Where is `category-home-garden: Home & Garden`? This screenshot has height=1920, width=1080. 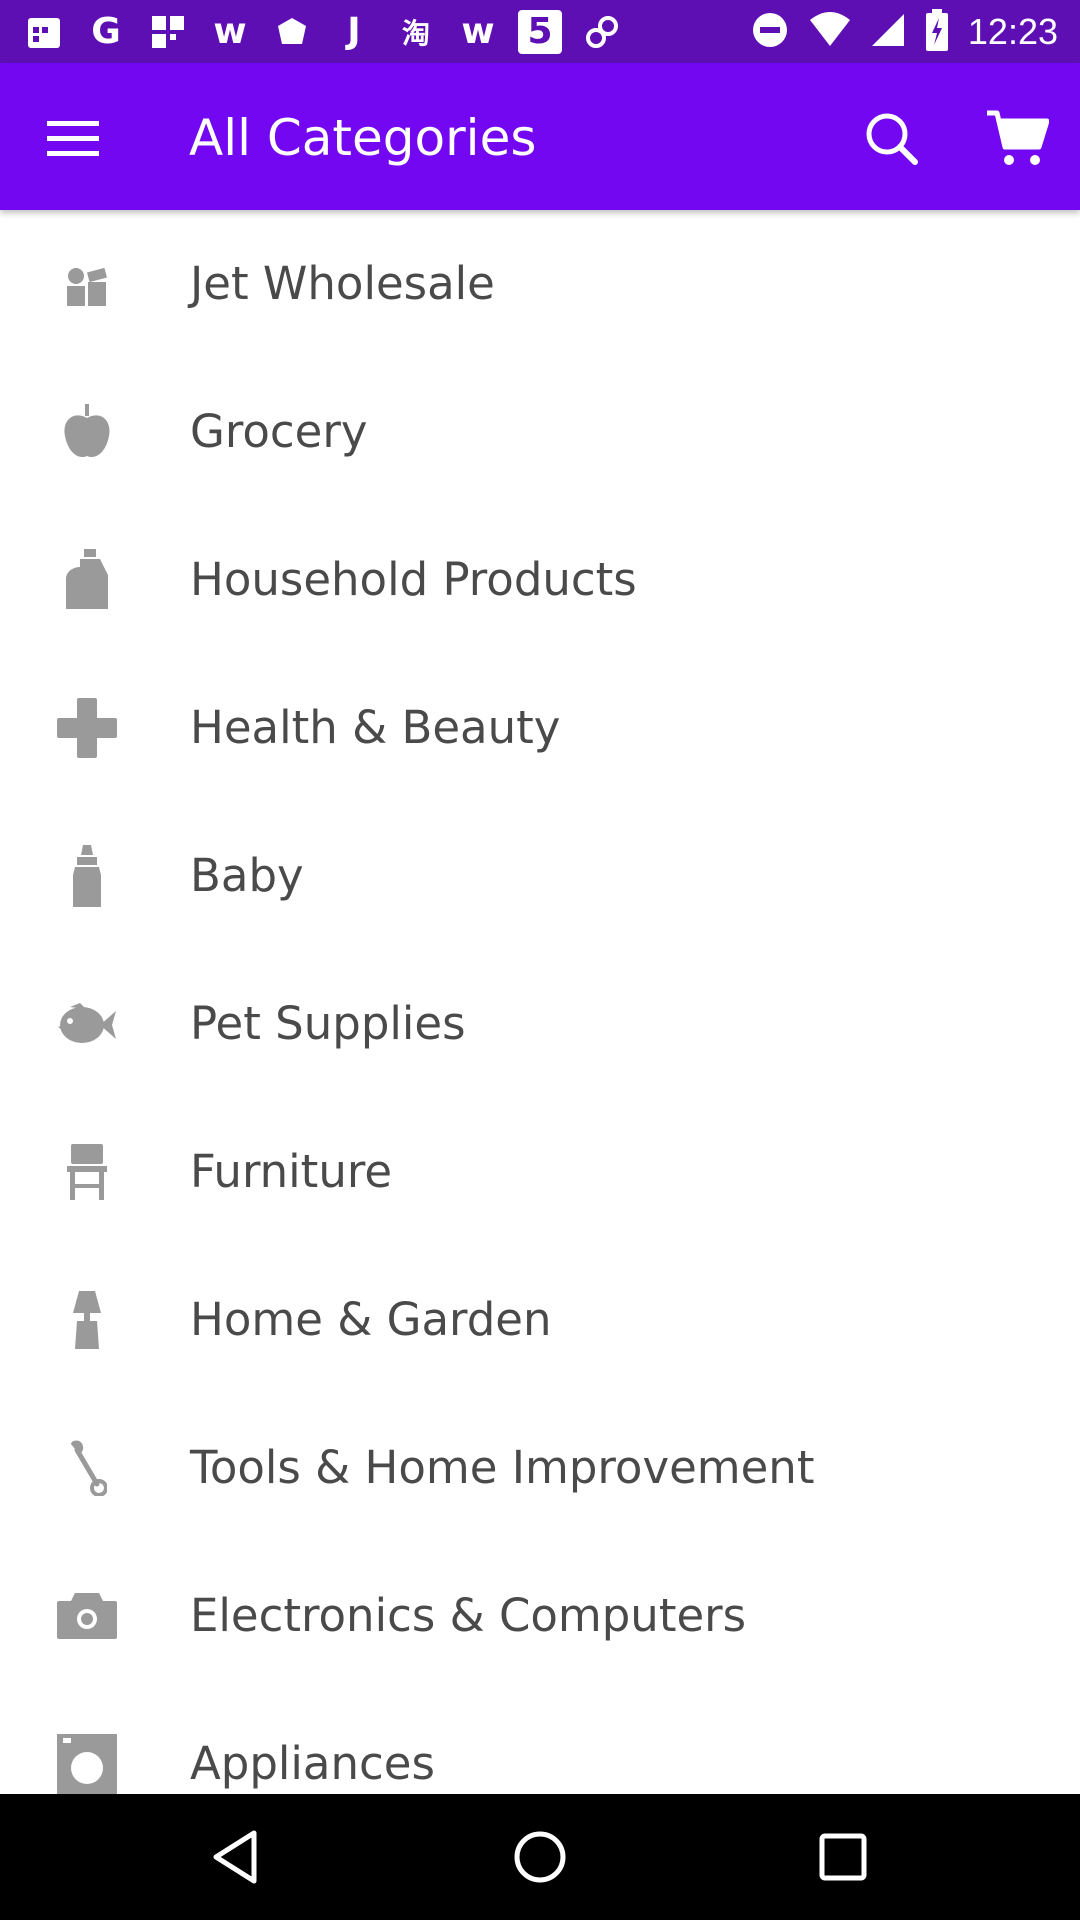
category-home-garden: Home & Garden is located at coordinates (540, 1320).